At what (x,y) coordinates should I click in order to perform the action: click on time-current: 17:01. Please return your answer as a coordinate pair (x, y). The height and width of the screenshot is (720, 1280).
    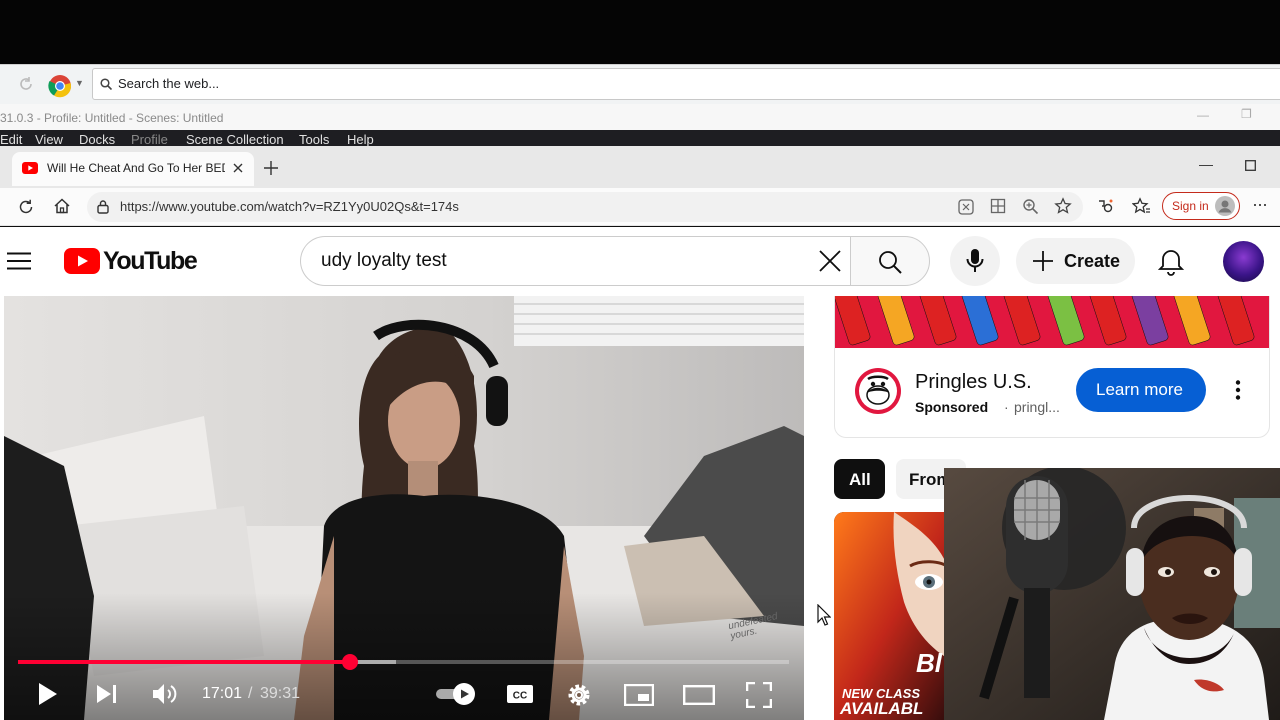
    Looking at the image, I should click on (222, 693).